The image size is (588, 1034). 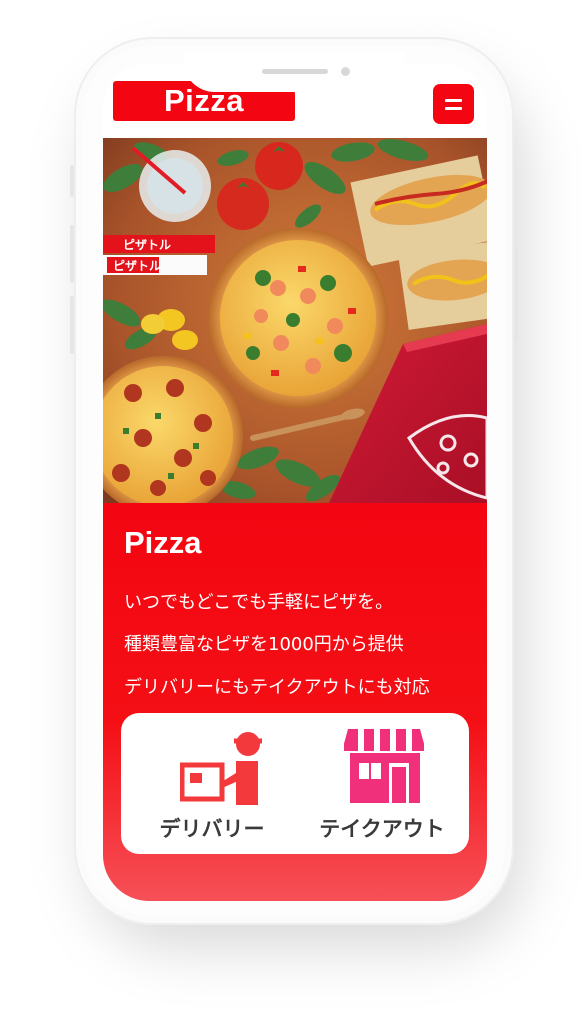 What do you see at coordinates (212, 829) in the screenshot?
I see `delivery-label: デリバリー` at bounding box center [212, 829].